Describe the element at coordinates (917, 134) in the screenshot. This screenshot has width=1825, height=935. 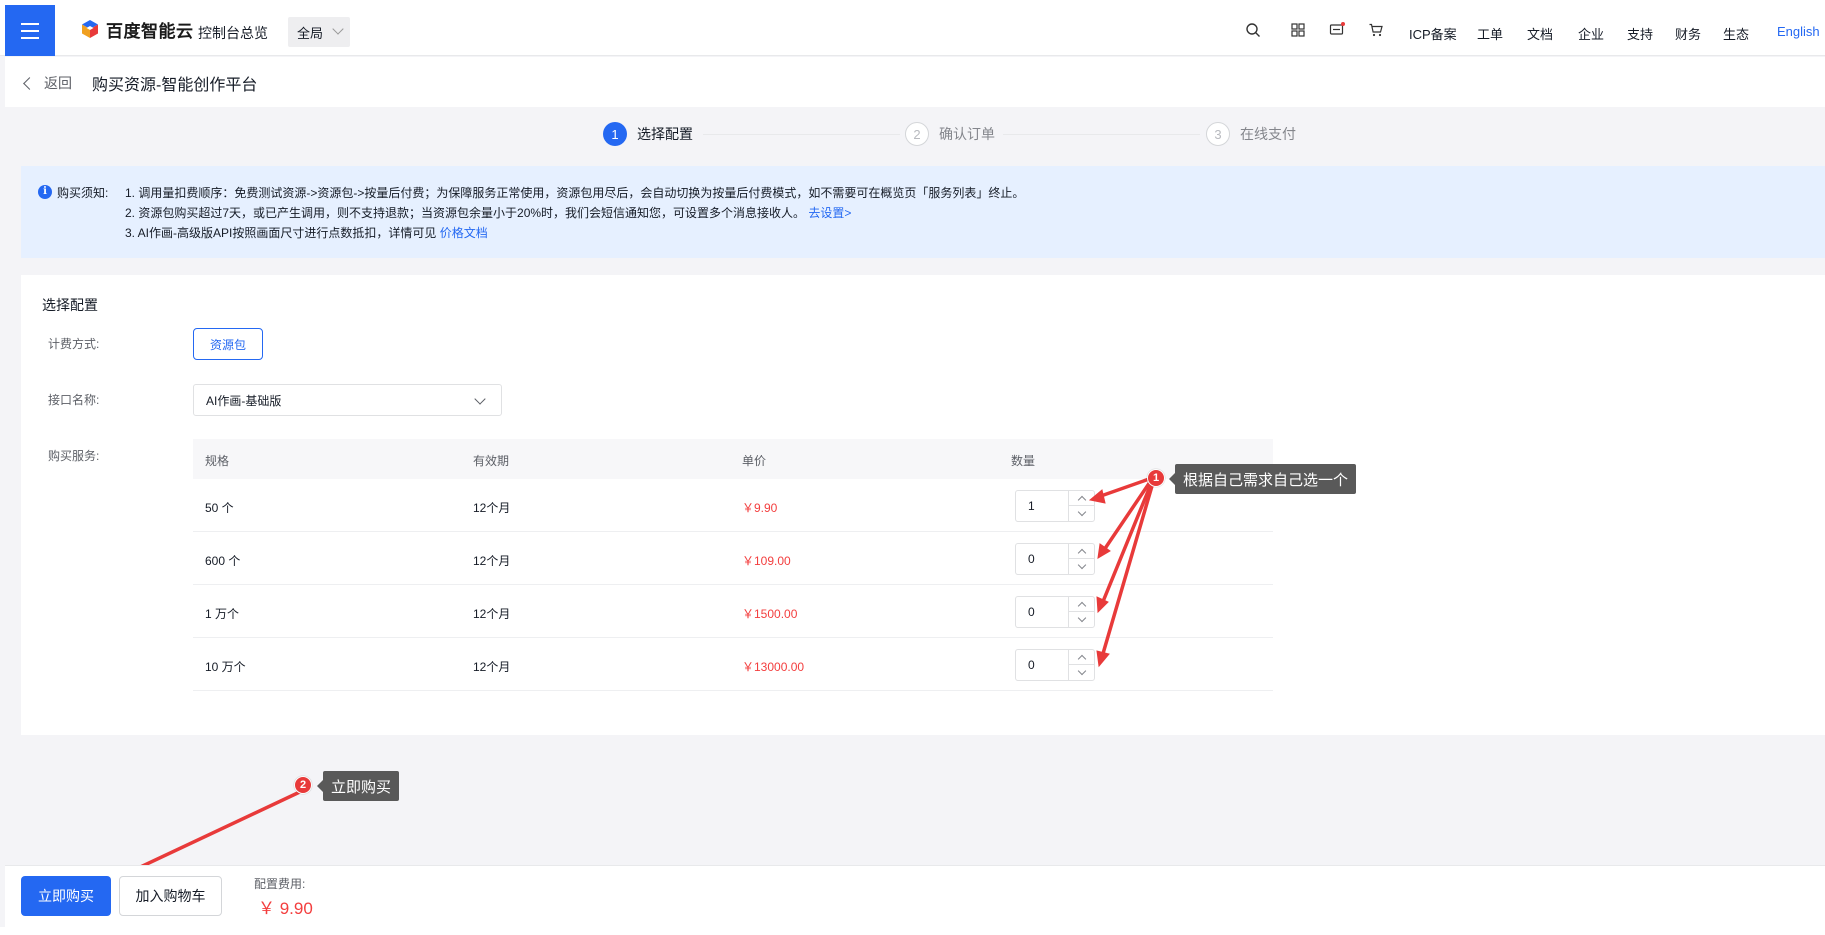
I see `step-number: 2` at that location.